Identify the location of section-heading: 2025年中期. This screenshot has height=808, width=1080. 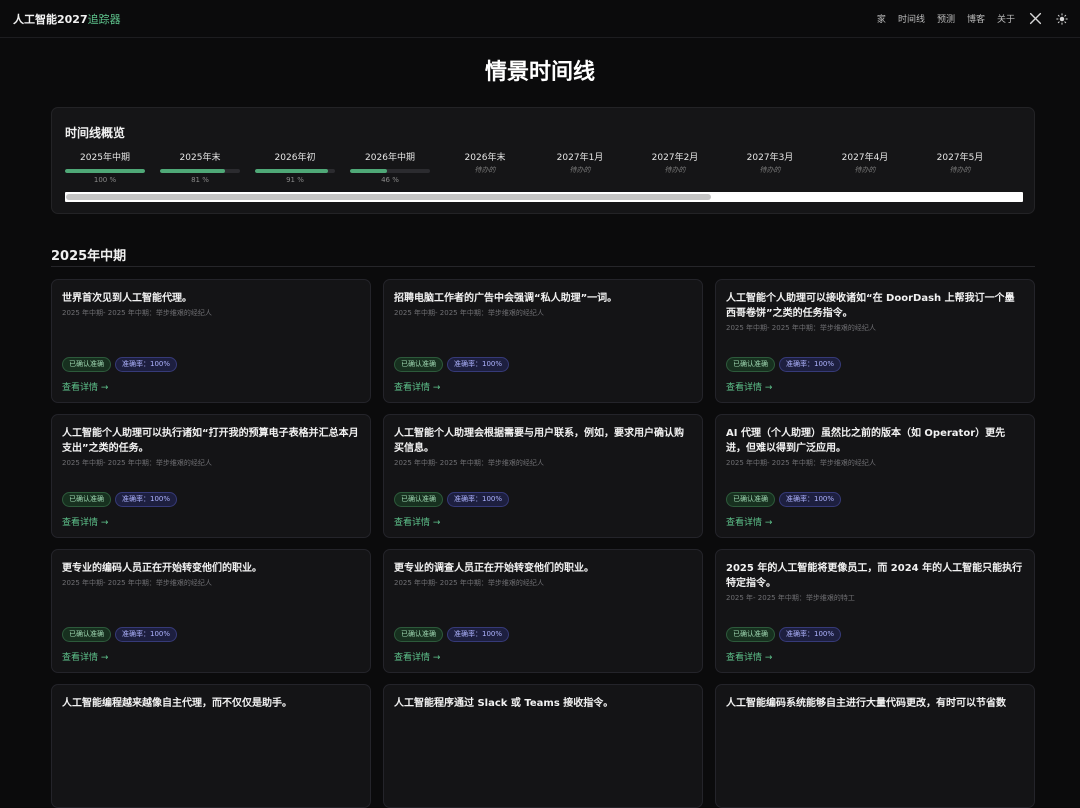
(543, 256).